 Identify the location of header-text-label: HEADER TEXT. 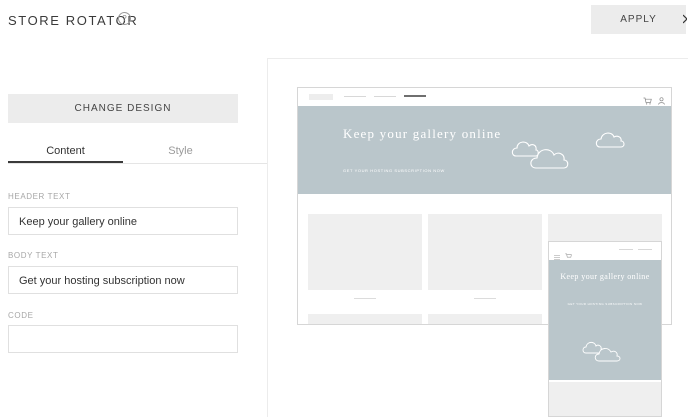
(39, 196).